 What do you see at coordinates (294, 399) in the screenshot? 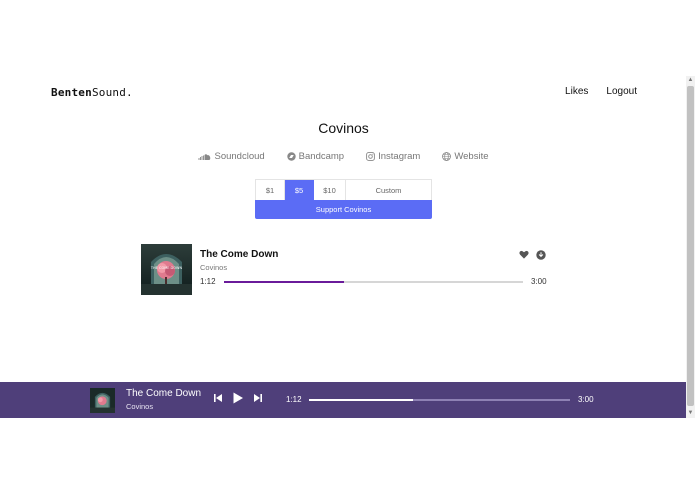
I see `player-current-time: 1:12` at bounding box center [294, 399].